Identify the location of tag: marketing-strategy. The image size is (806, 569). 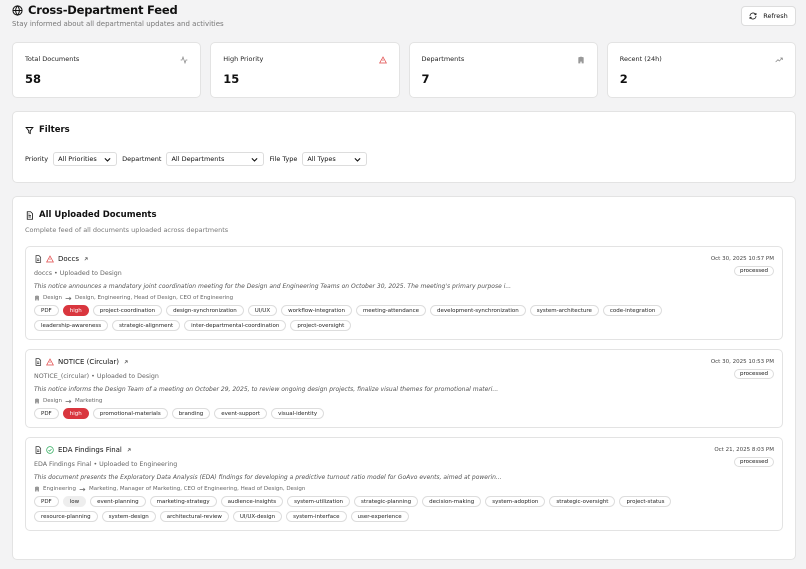
(183, 501).